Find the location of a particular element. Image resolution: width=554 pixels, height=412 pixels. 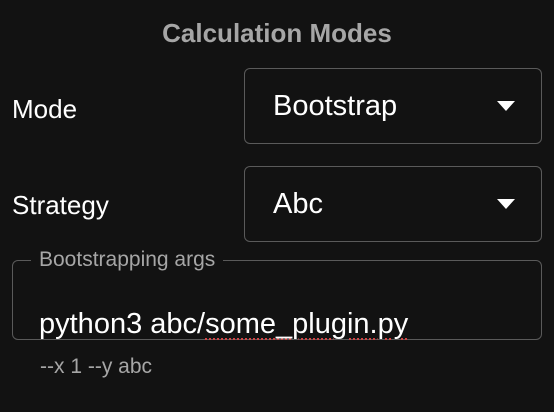

strategy-select-value: Abc is located at coordinates (298, 204).